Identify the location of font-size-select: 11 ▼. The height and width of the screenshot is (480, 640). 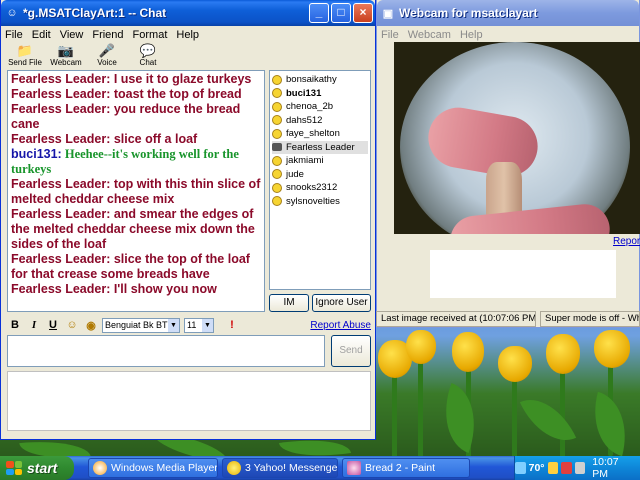
(199, 325).